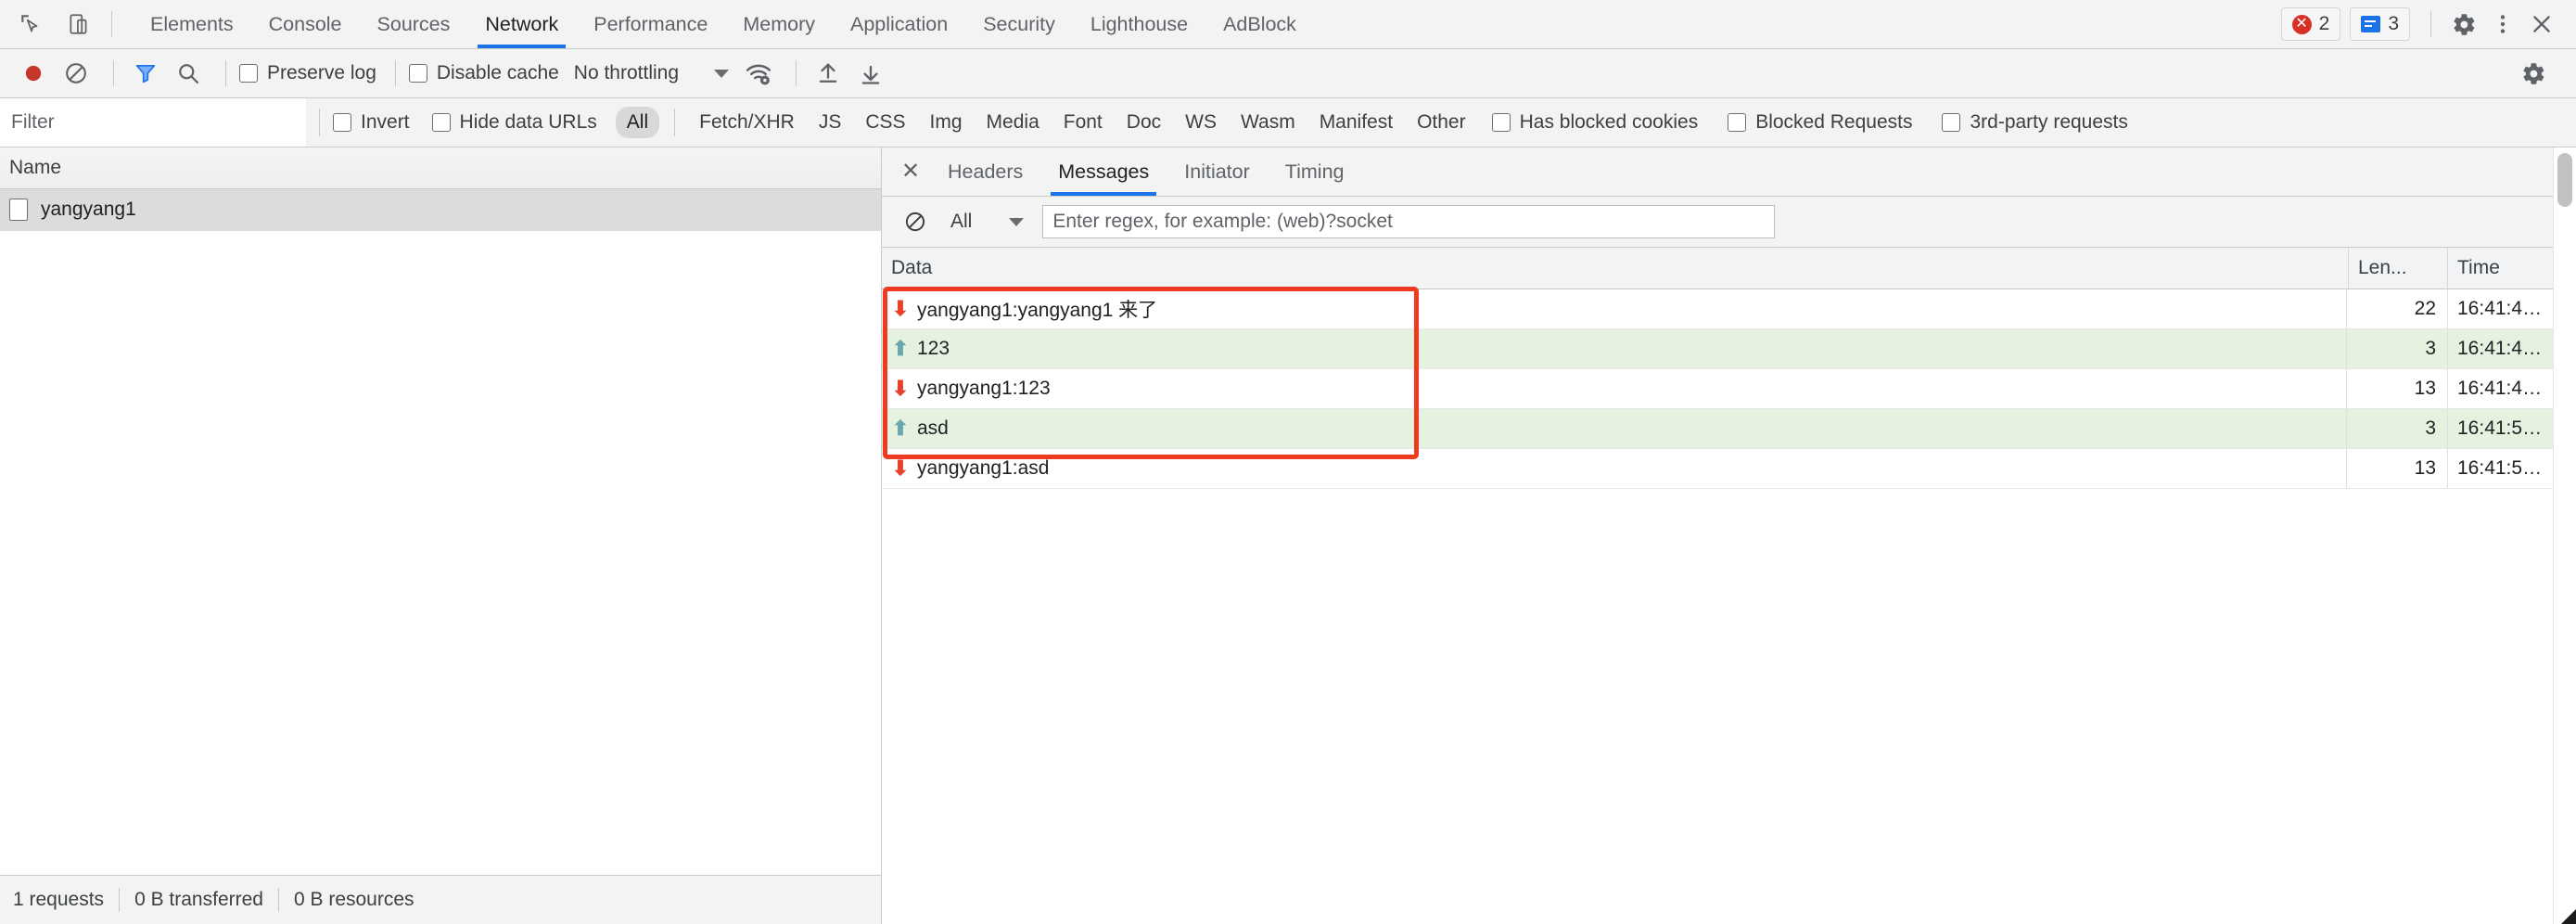 The image size is (2576, 924). I want to click on filter-type-font: Font, so click(1083, 123).